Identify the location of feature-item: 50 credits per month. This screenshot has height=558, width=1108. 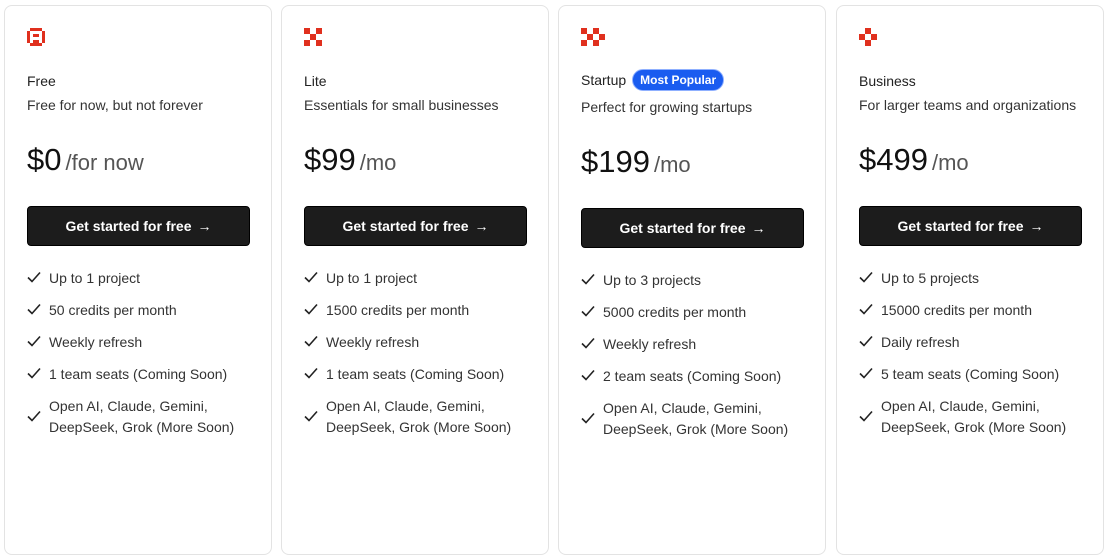
(142, 310).